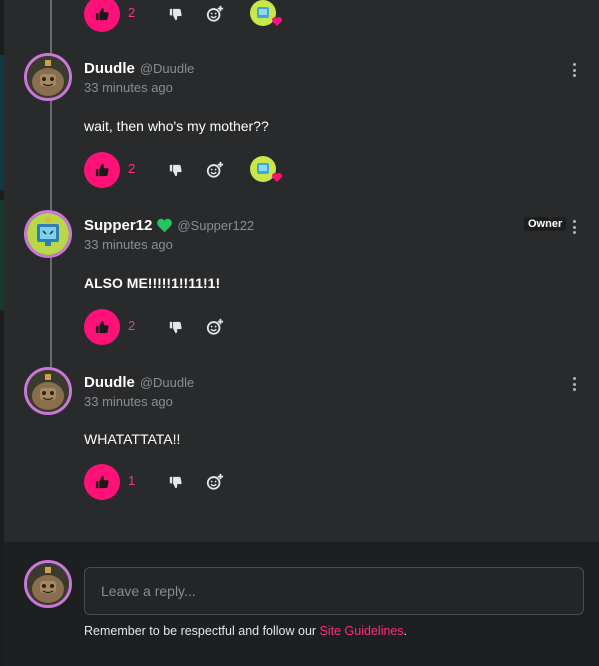 The width and height of the screenshot is (599, 666). What do you see at coordinates (234, 482) in the screenshot?
I see `comment-actions: 1` at bounding box center [234, 482].